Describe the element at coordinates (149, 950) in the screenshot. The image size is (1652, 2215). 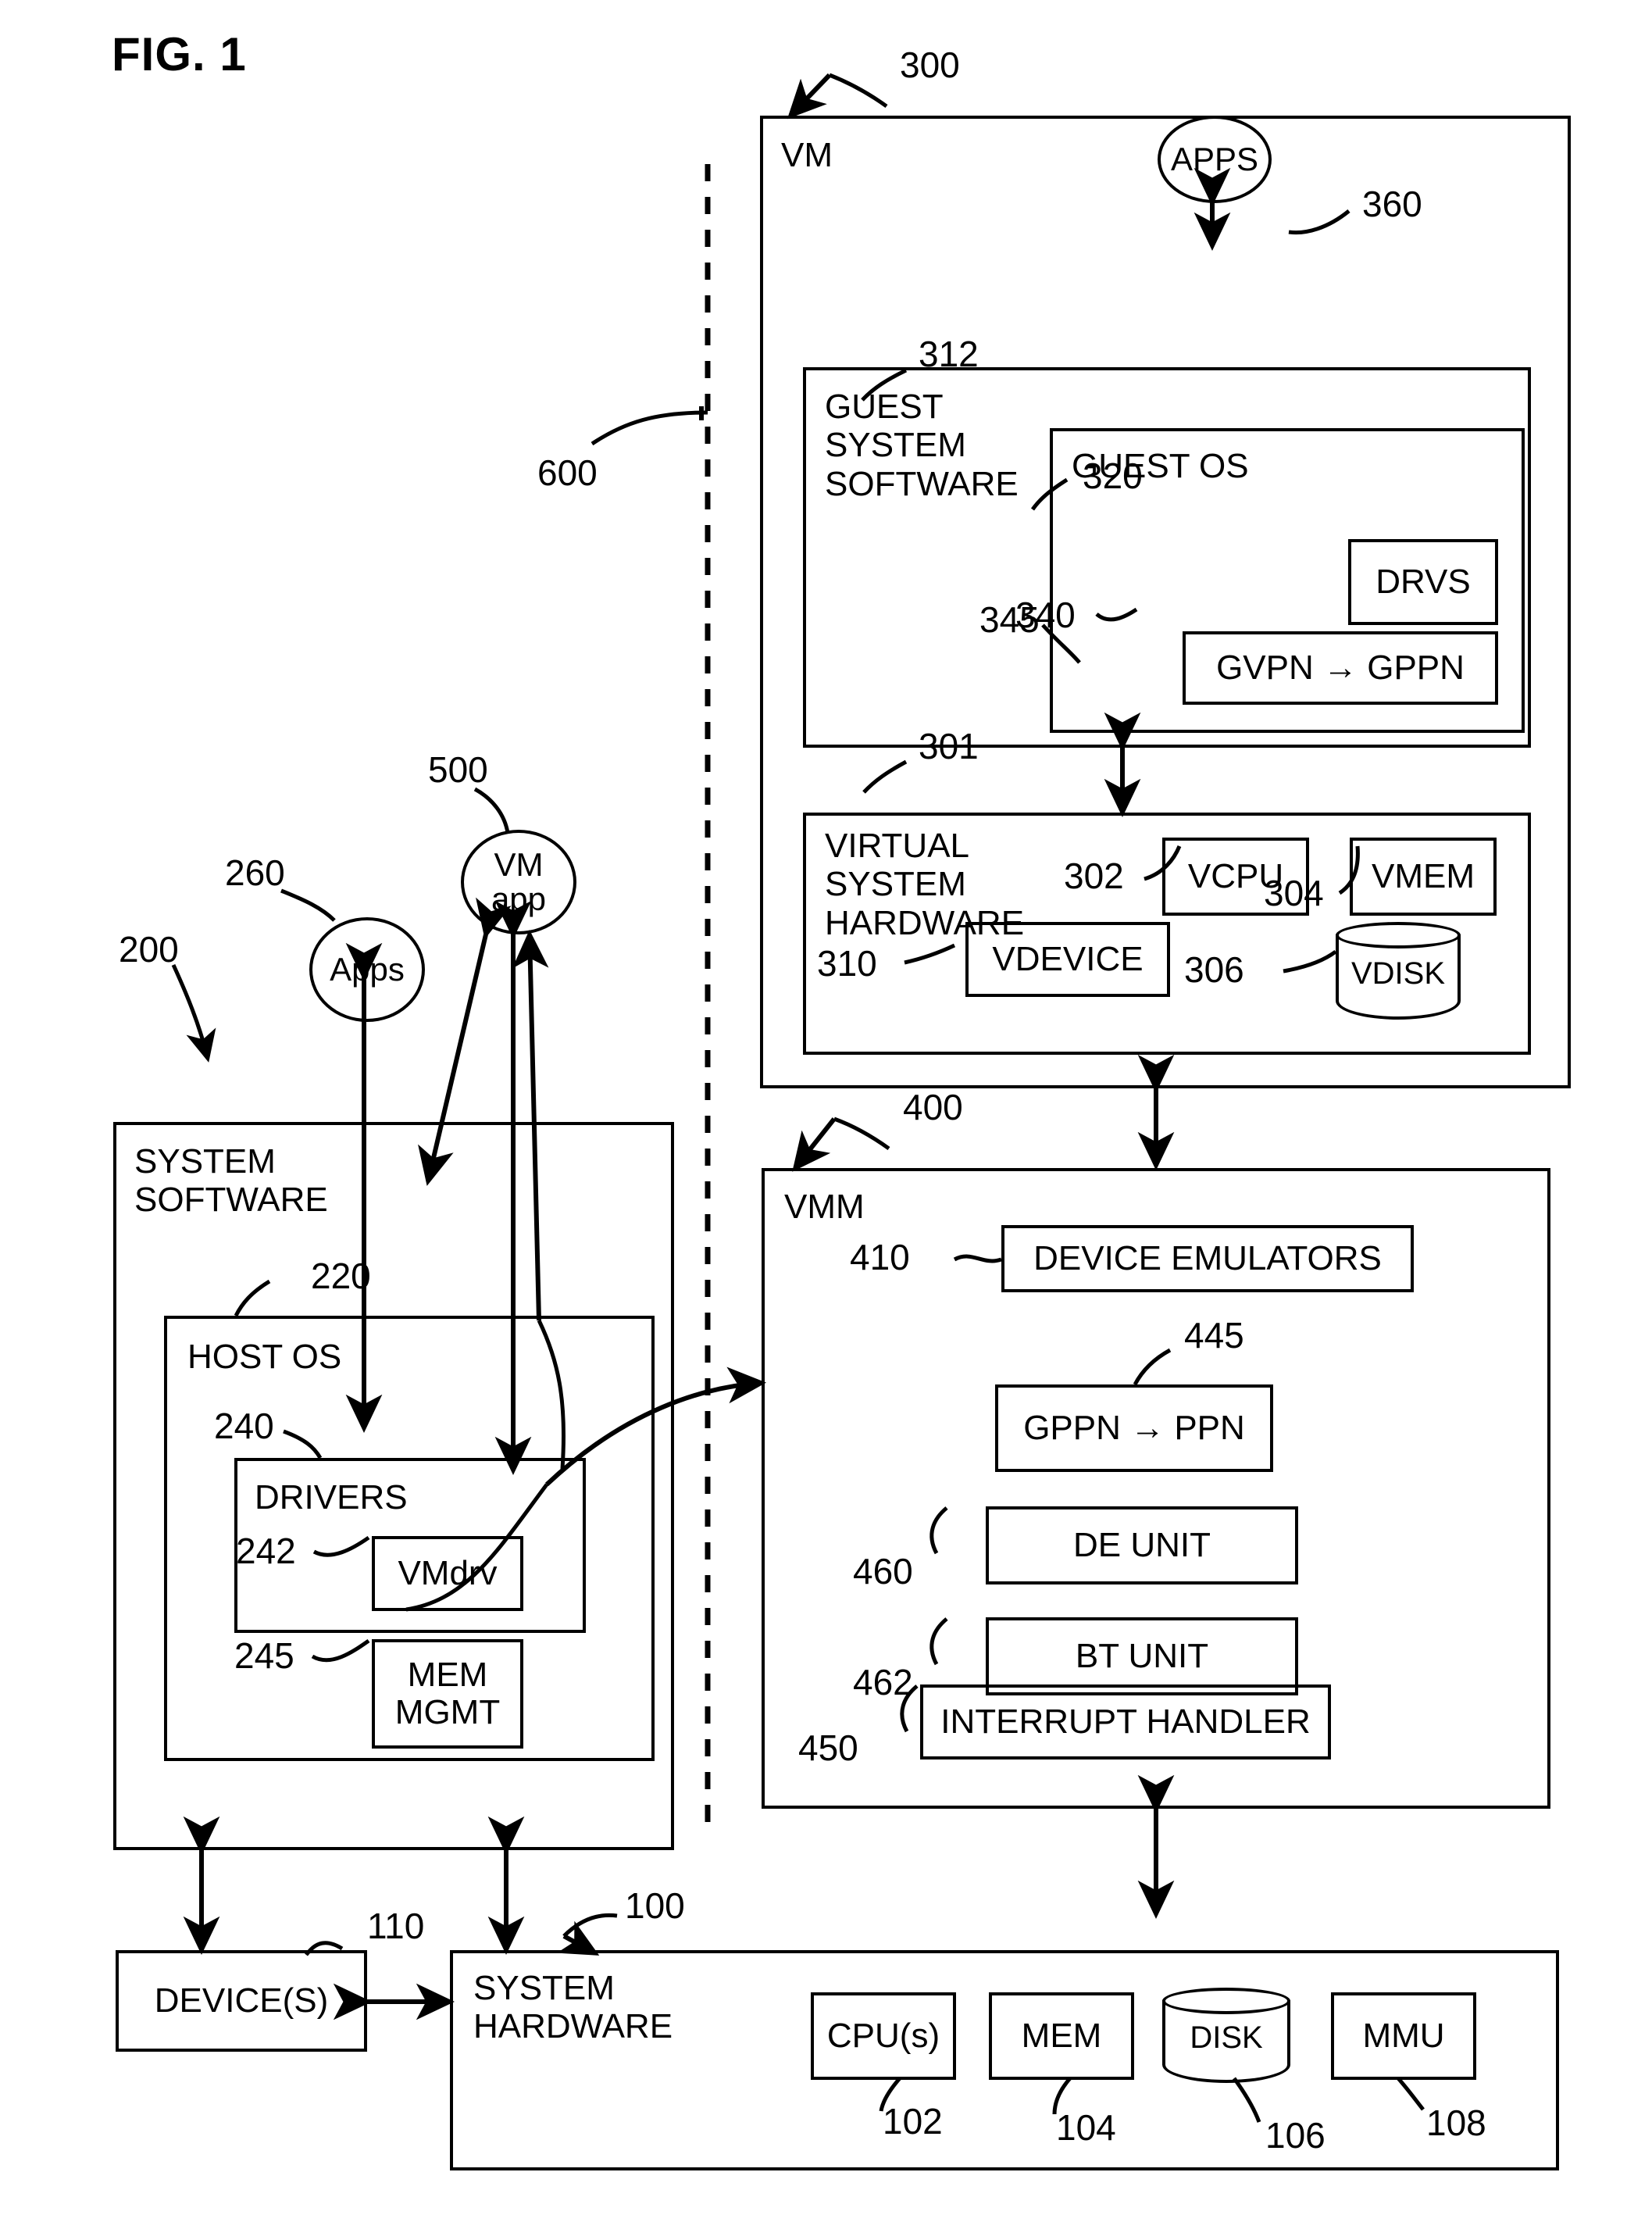
I see `ref-200: 200` at that location.